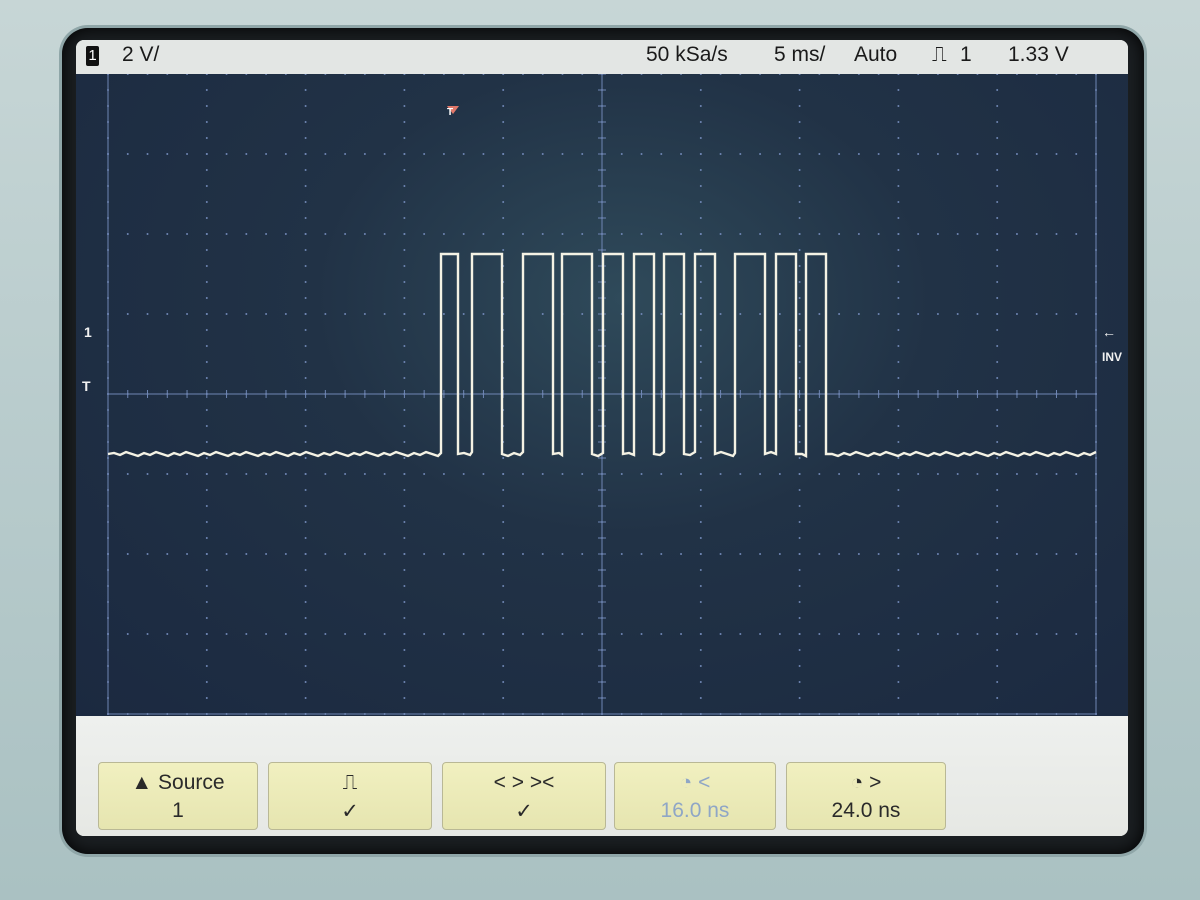  Describe the element at coordinates (86, 386) in the screenshot. I see `trigger-level-marker: T` at that location.